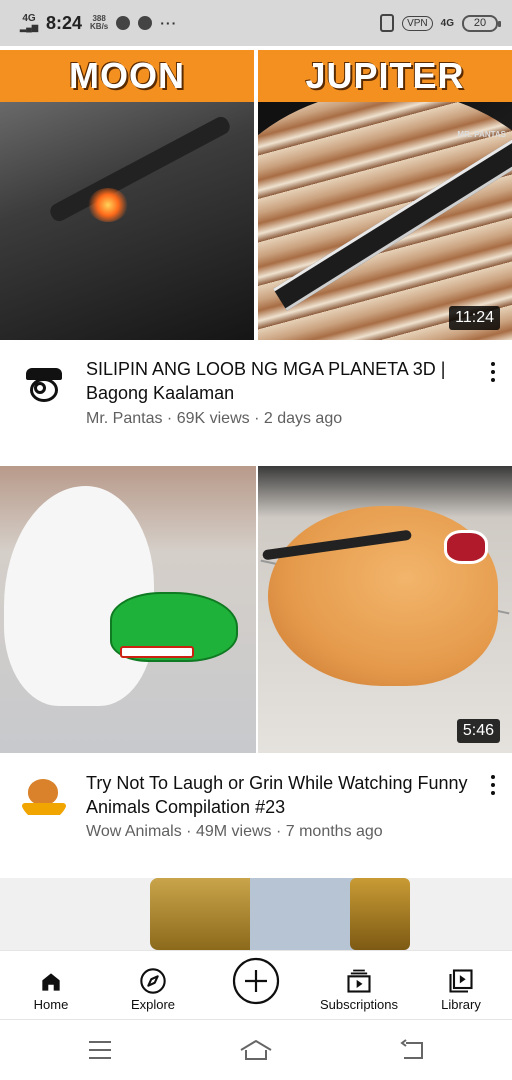  I want to click on vpn-badge: VPN, so click(417, 23).